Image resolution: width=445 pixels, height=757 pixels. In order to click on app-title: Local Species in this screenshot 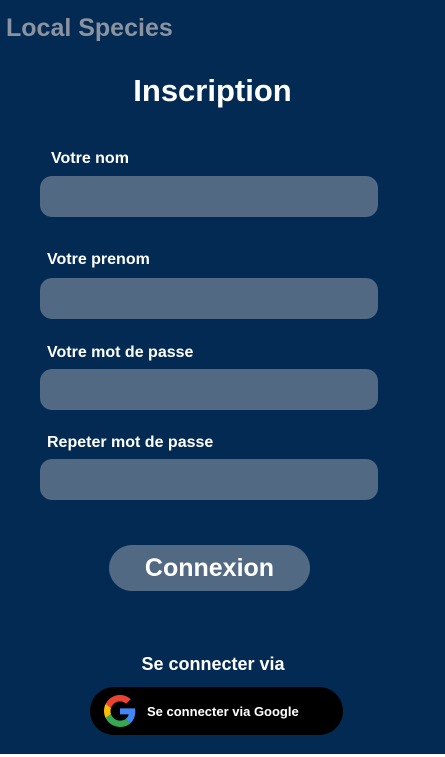, I will do `click(89, 28)`.